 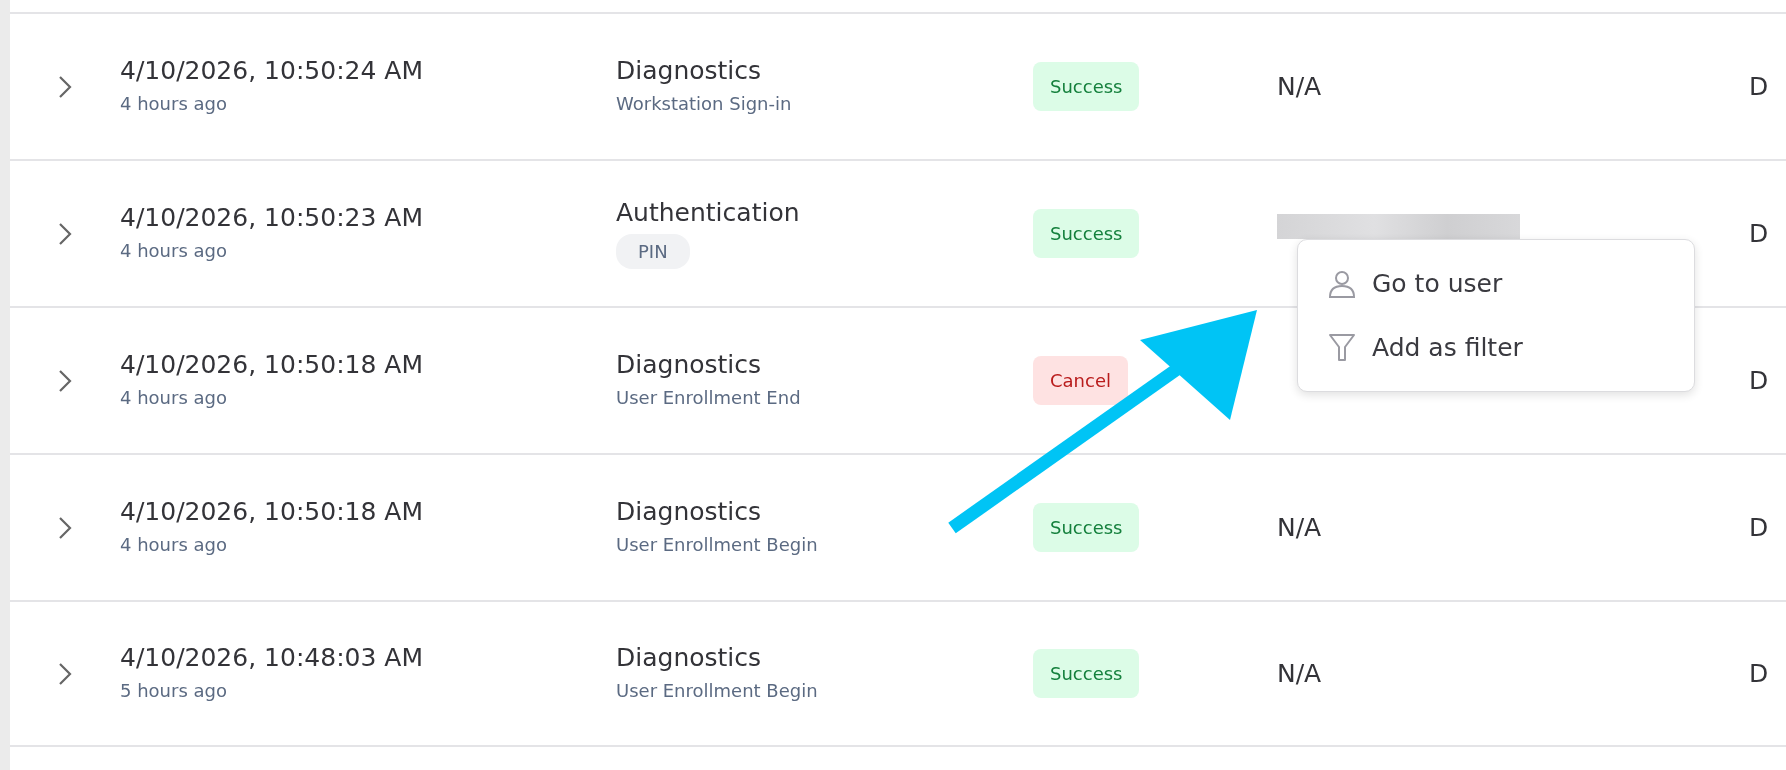 What do you see at coordinates (1496, 284) in the screenshot?
I see `menu-item: Go to user` at bounding box center [1496, 284].